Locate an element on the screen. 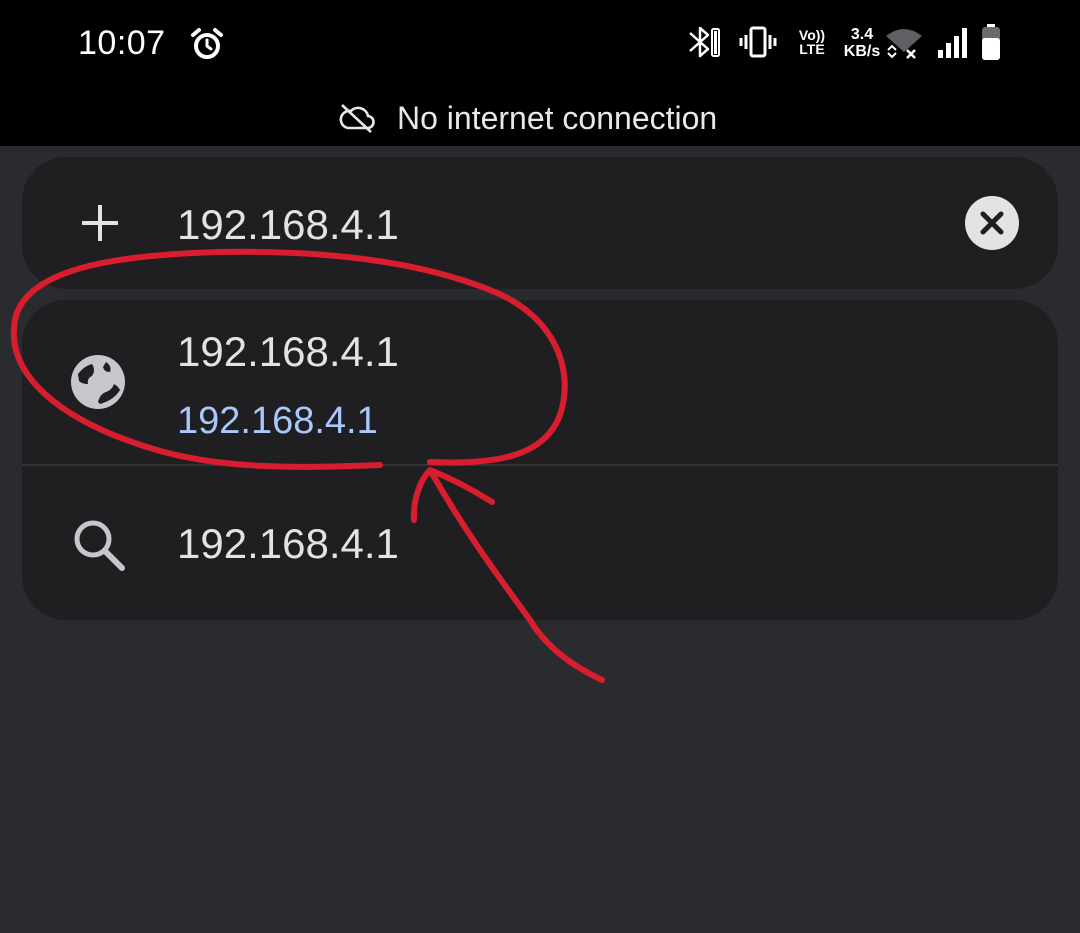 Image resolution: width=1080 pixels, height=933 pixels. signal-icon is located at coordinates (953, 44).